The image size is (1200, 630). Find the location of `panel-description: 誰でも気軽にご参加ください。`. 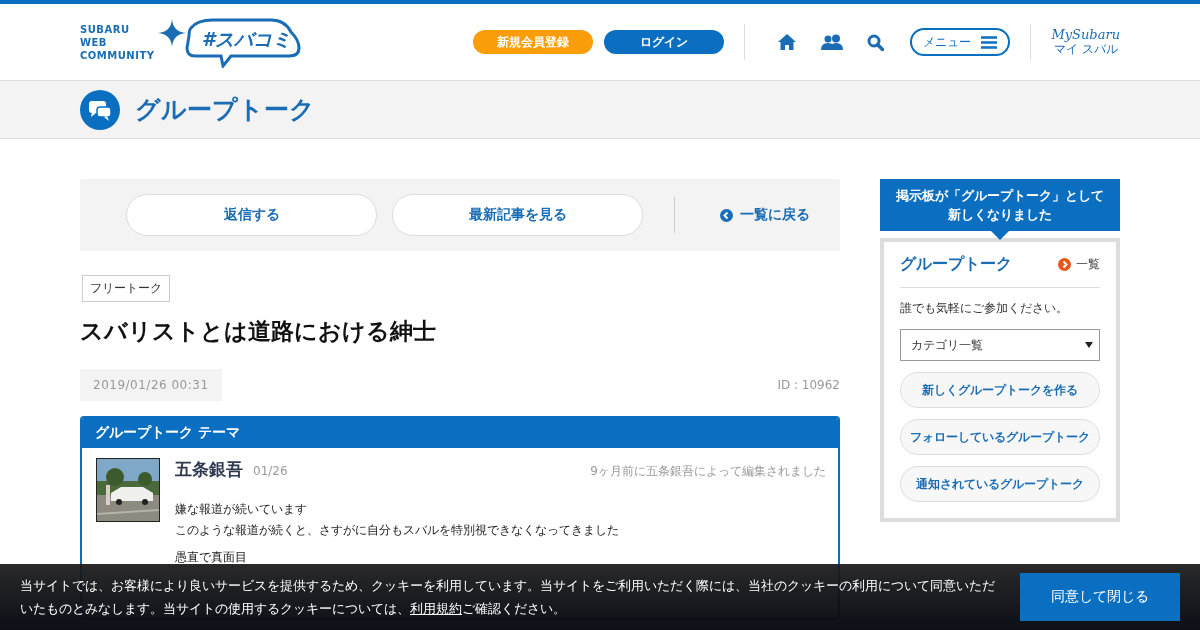

panel-description: 誰でも気軽にご参加ください。 is located at coordinates (984, 308).